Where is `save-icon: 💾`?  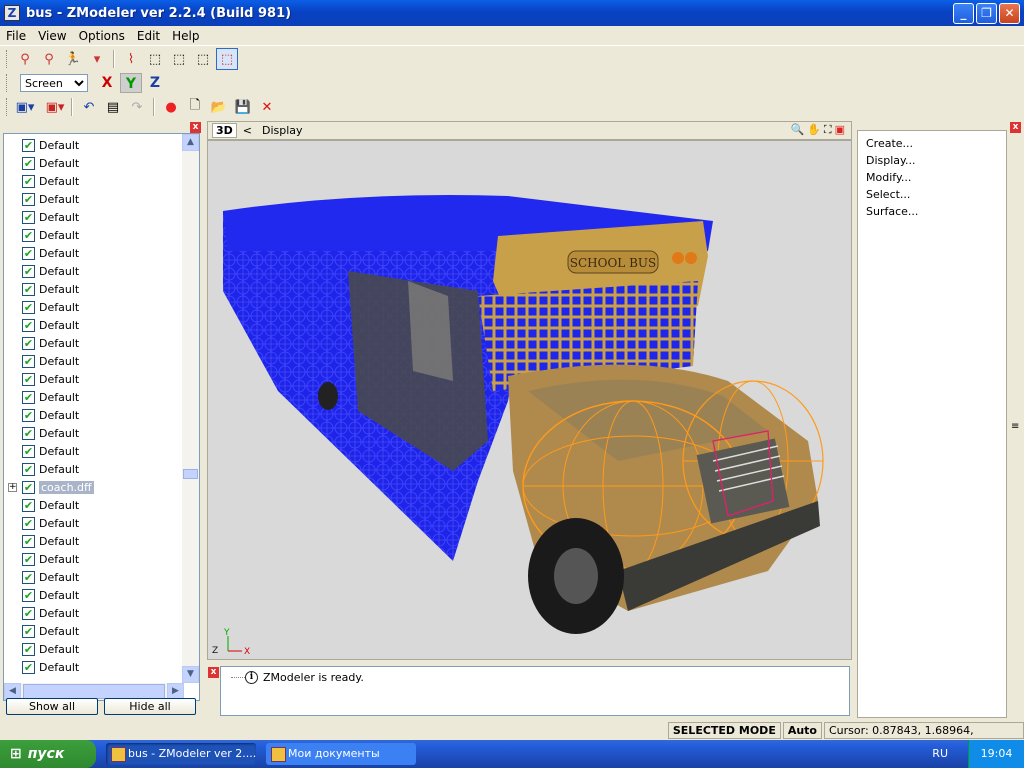
save-icon: 💾 is located at coordinates (243, 107).